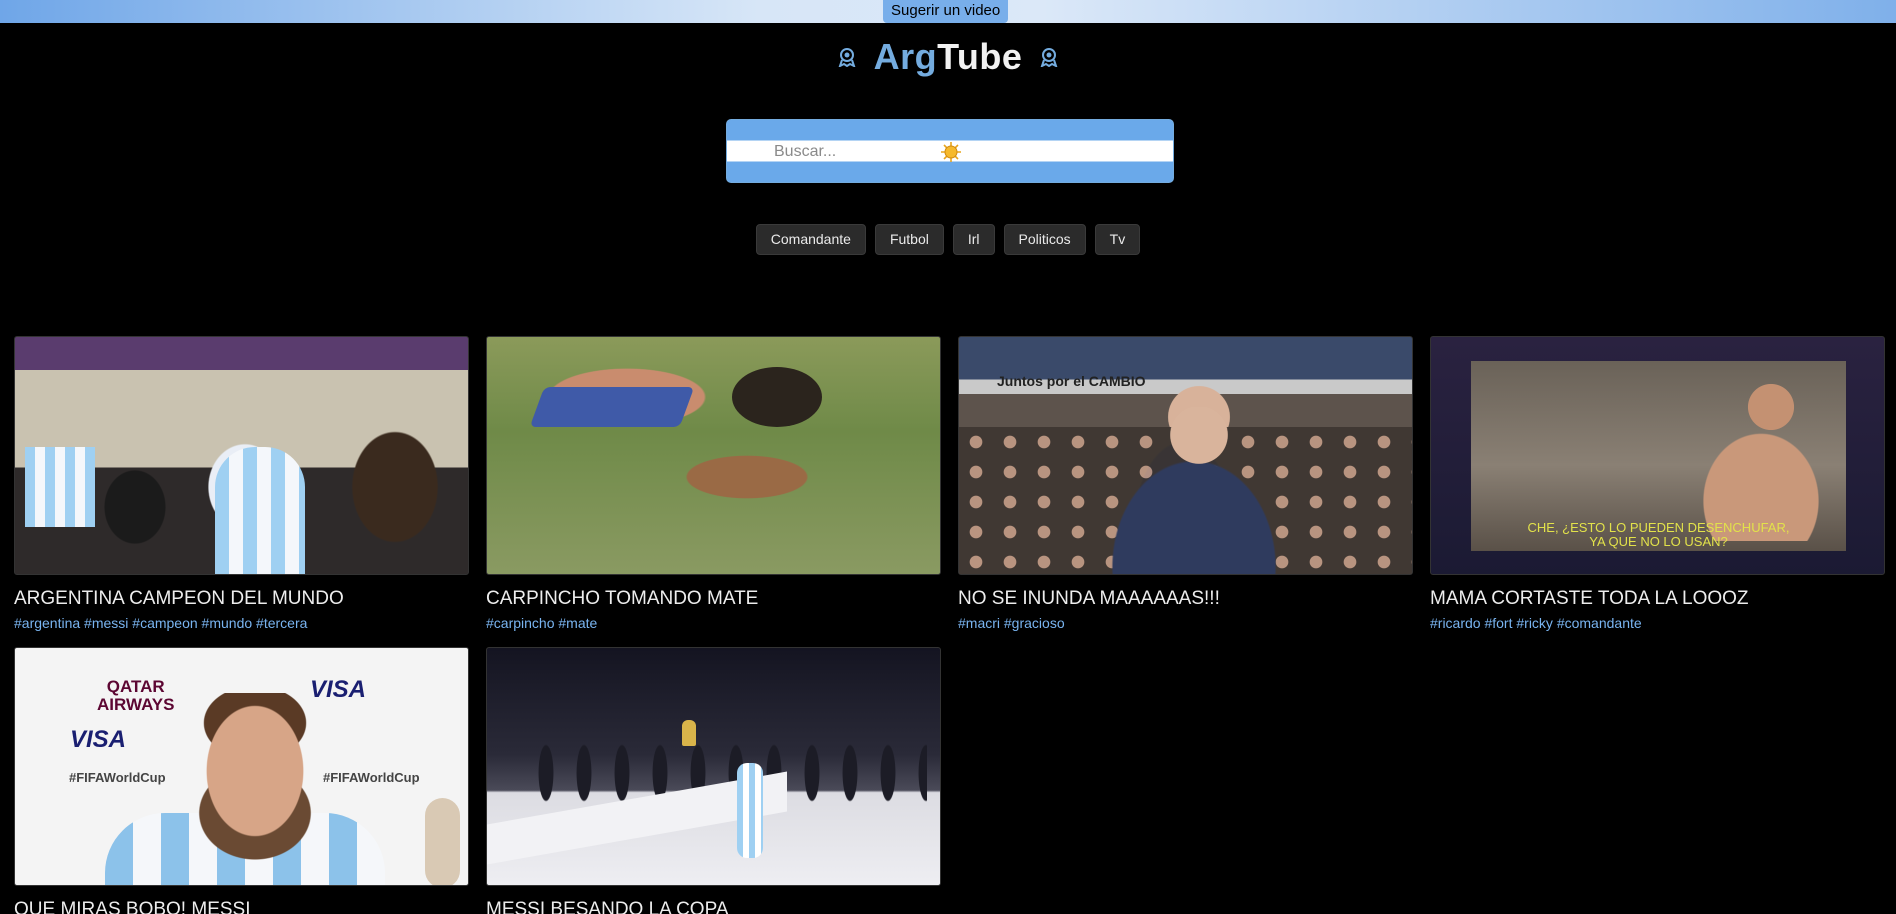 This screenshot has height=914, width=1896. What do you see at coordinates (1185, 455) in the screenshot?
I see `video-thumbnail: Juntos por el CAMBIO` at bounding box center [1185, 455].